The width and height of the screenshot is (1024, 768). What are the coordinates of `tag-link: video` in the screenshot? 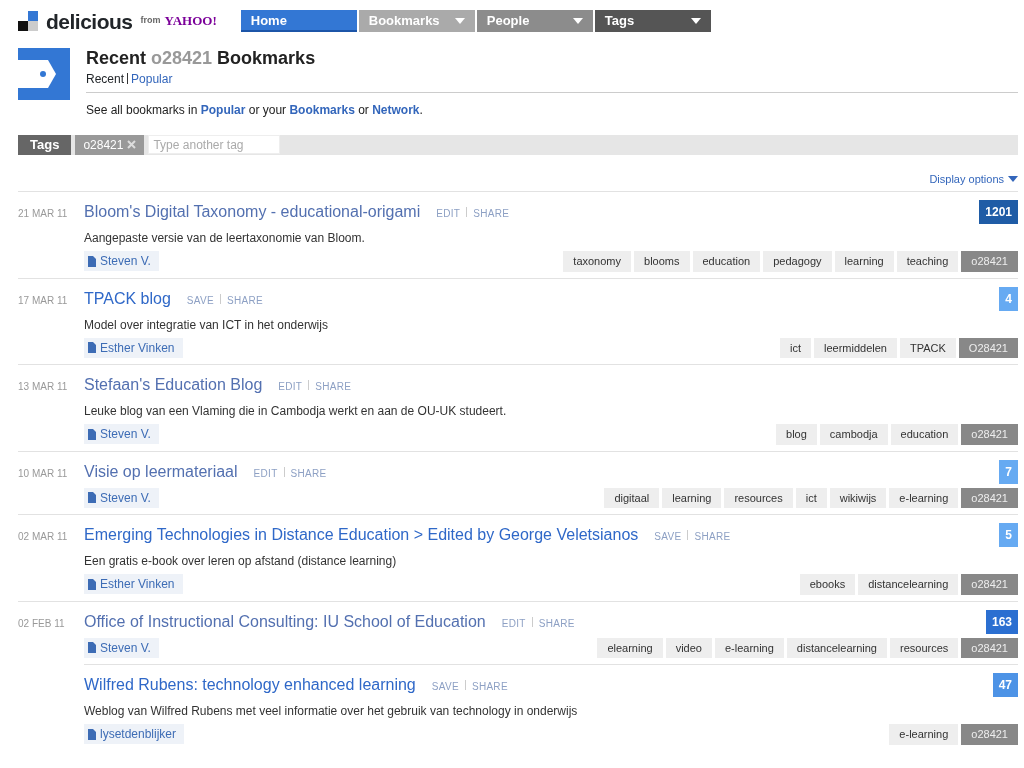 It's located at (688, 648).